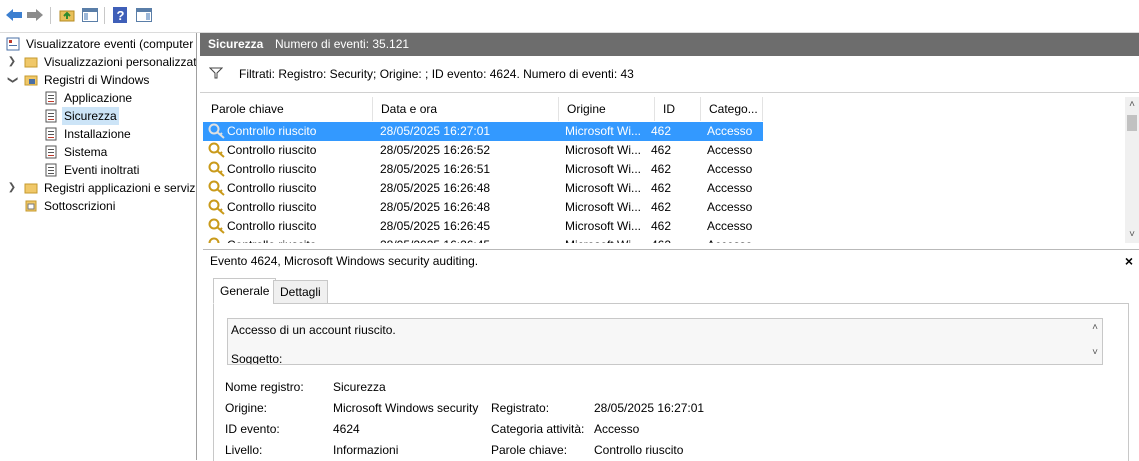  I want to click on column-header-source: Origine, so click(607, 109).